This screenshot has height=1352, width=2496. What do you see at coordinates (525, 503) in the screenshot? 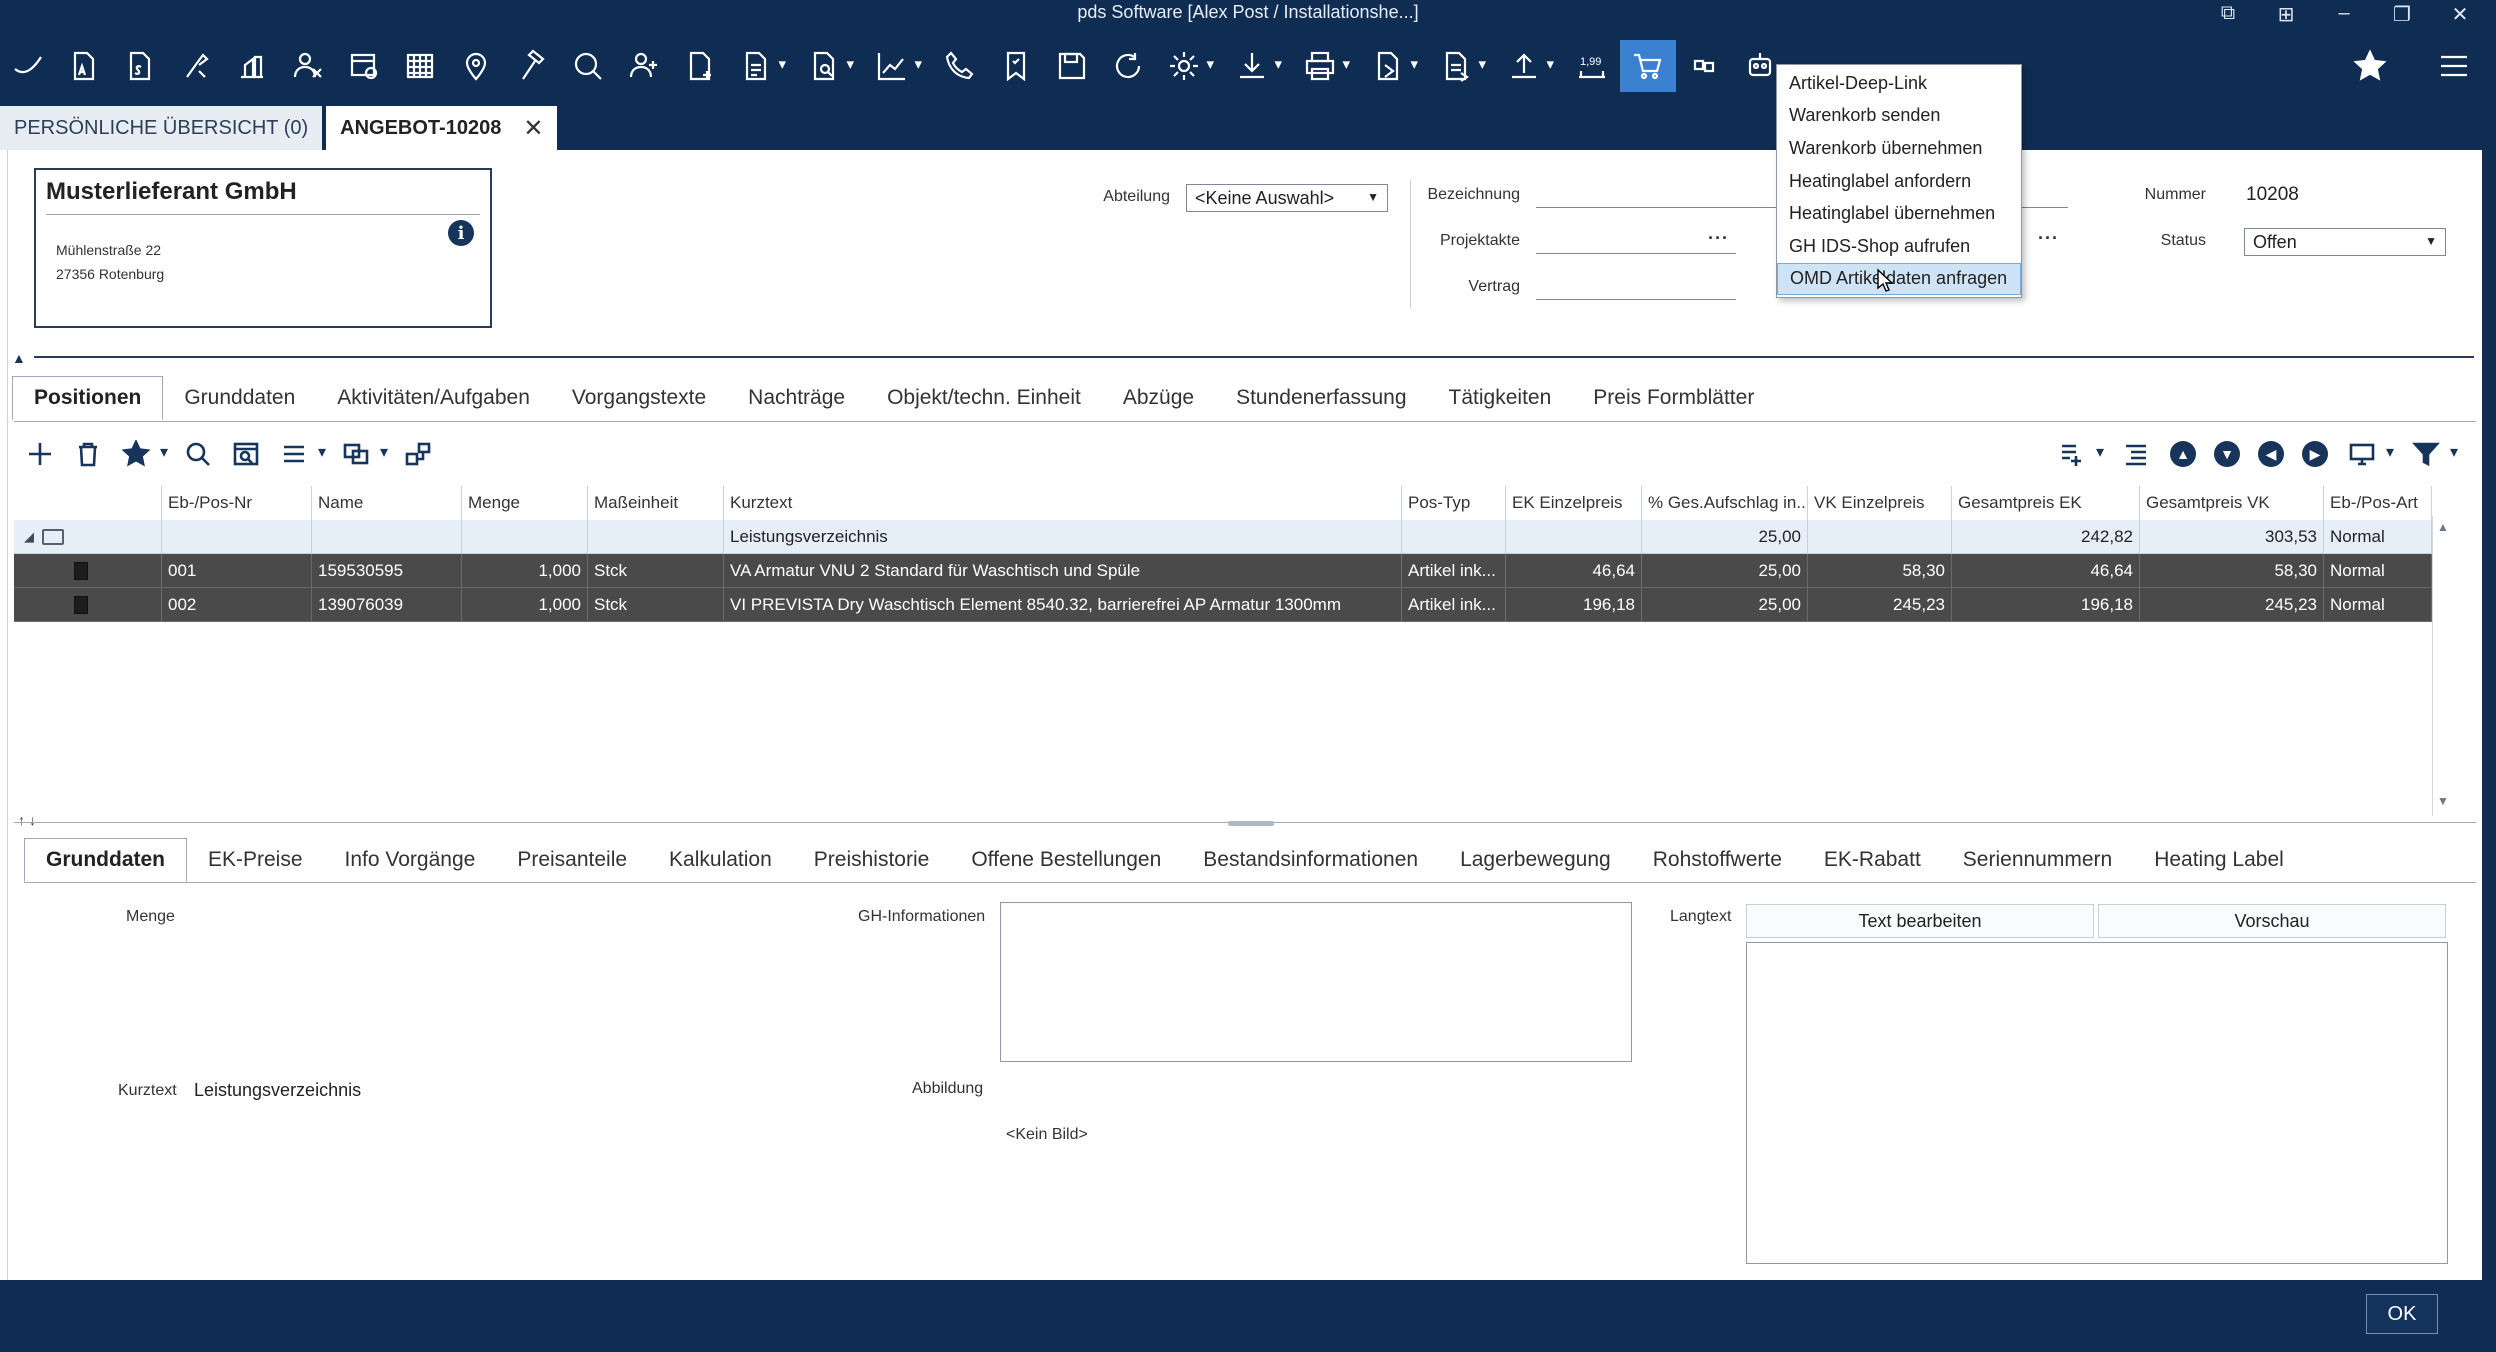
I see `col-header-menge: Menge` at bounding box center [525, 503].